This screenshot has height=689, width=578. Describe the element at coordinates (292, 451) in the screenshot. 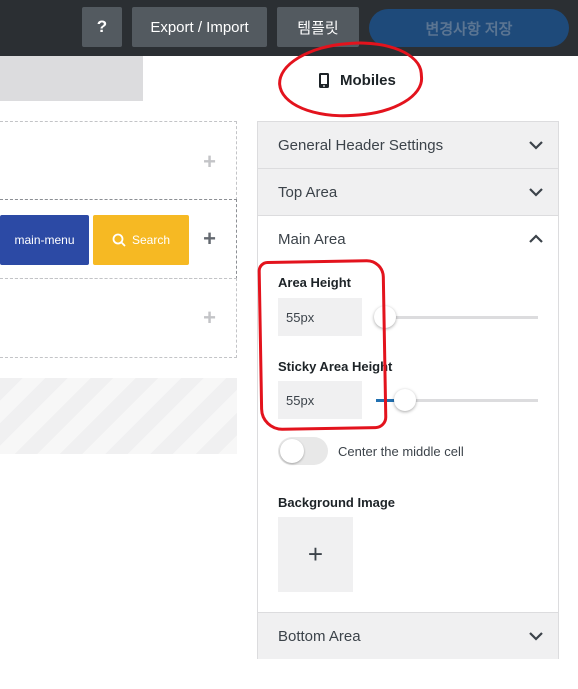

I see `toggle-knob` at that location.